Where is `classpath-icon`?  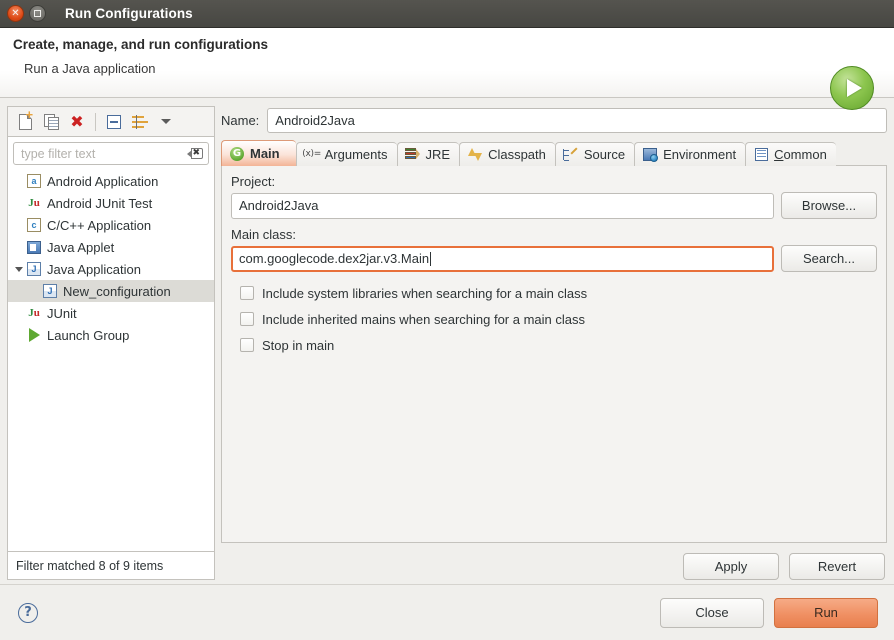 classpath-icon is located at coordinates (475, 155).